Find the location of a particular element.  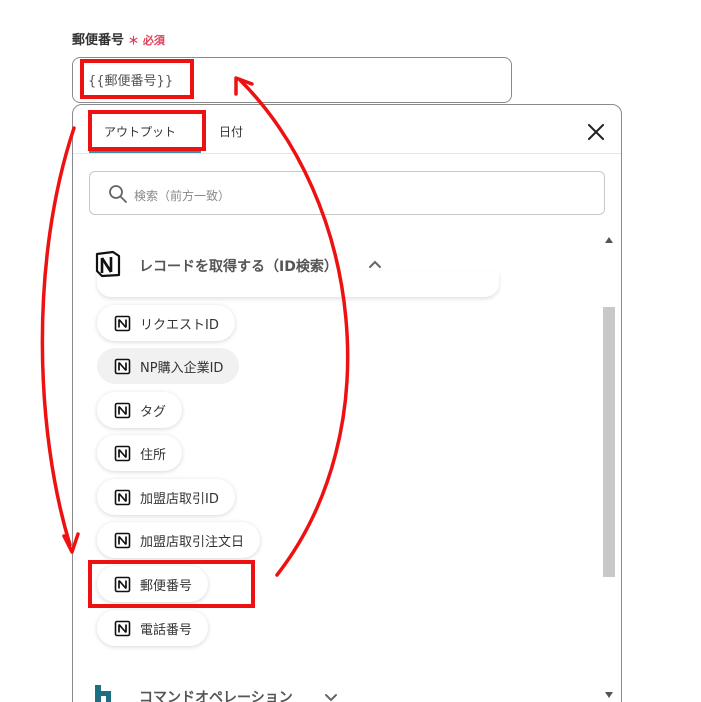

required-text: 必須 is located at coordinates (153, 40).